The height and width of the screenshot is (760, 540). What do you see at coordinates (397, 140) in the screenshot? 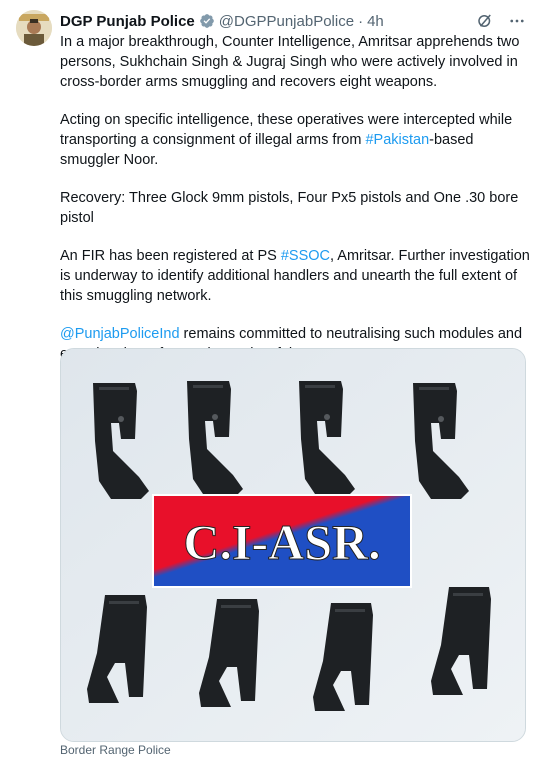
I see `hashtag-pakistan-link: #Pakistan` at bounding box center [397, 140].